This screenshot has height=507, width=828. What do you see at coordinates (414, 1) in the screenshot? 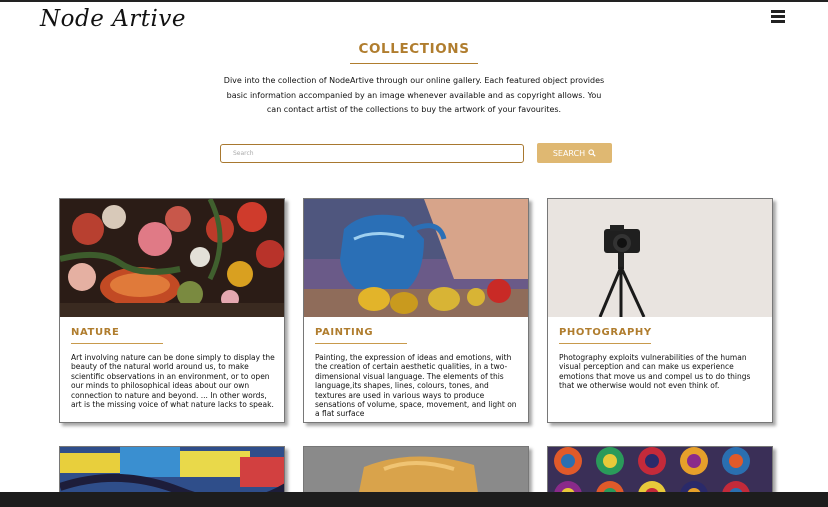
I see `top-border` at bounding box center [414, 1].